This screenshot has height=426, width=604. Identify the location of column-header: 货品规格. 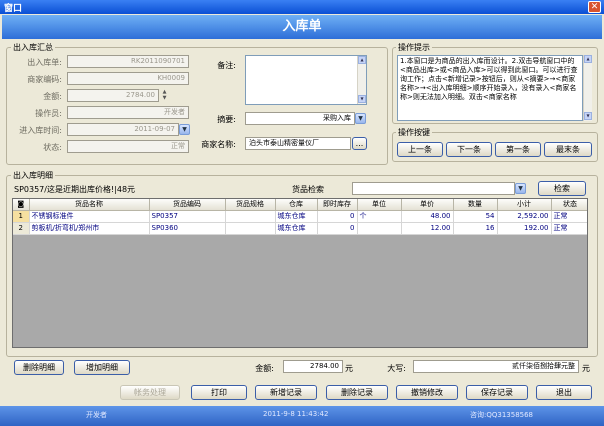
(250, 205).